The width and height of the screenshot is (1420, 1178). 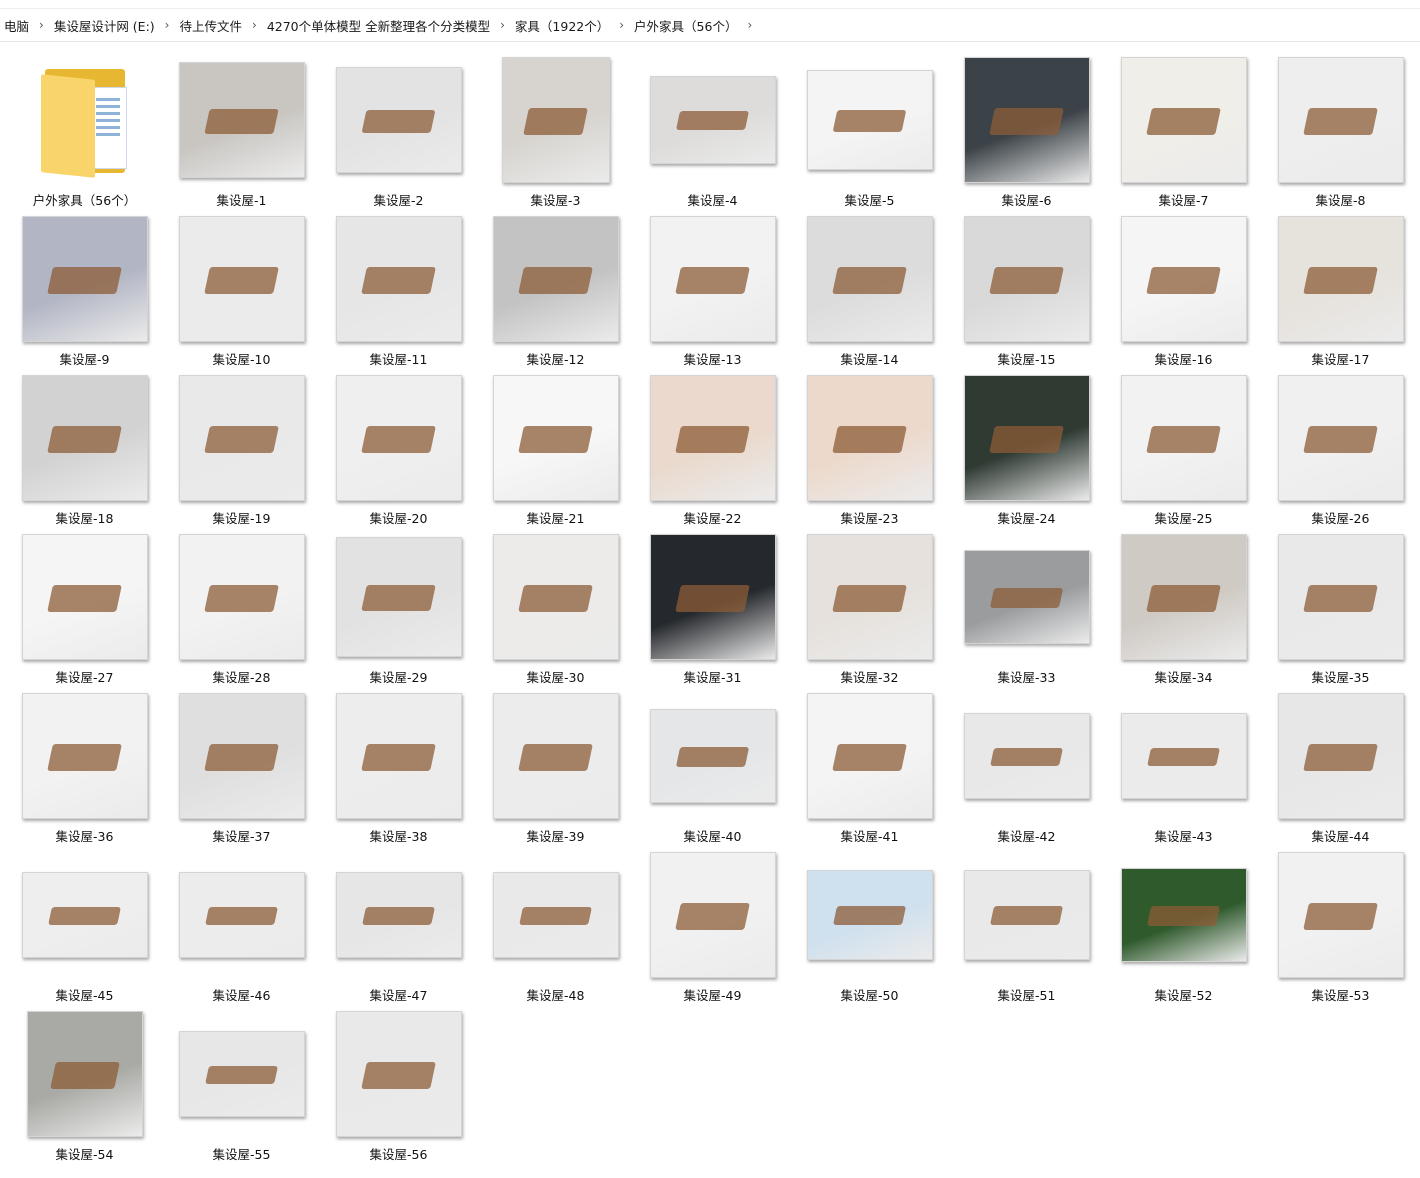 I want to click on file-label: 集设屋-45, so click(x=84, y=995).